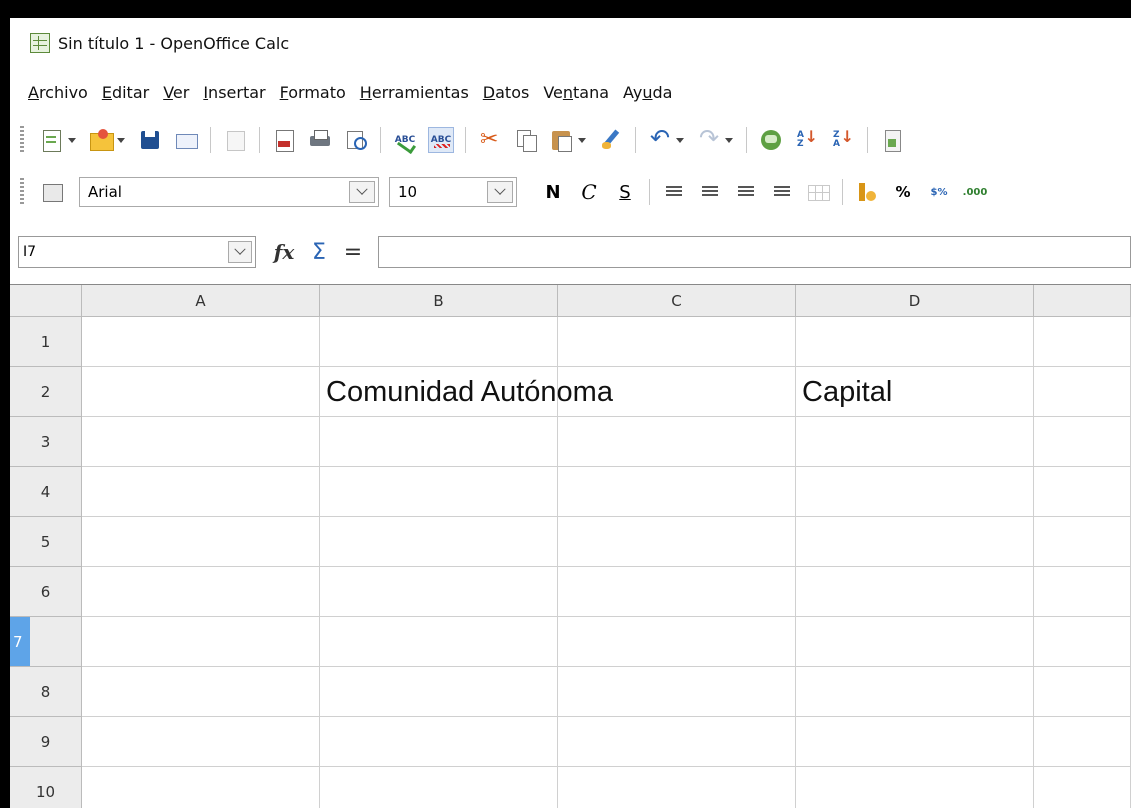 The width and height of the screenshot is (1131, 808). I want to click on export-pdf-icon, so click(284, 140).